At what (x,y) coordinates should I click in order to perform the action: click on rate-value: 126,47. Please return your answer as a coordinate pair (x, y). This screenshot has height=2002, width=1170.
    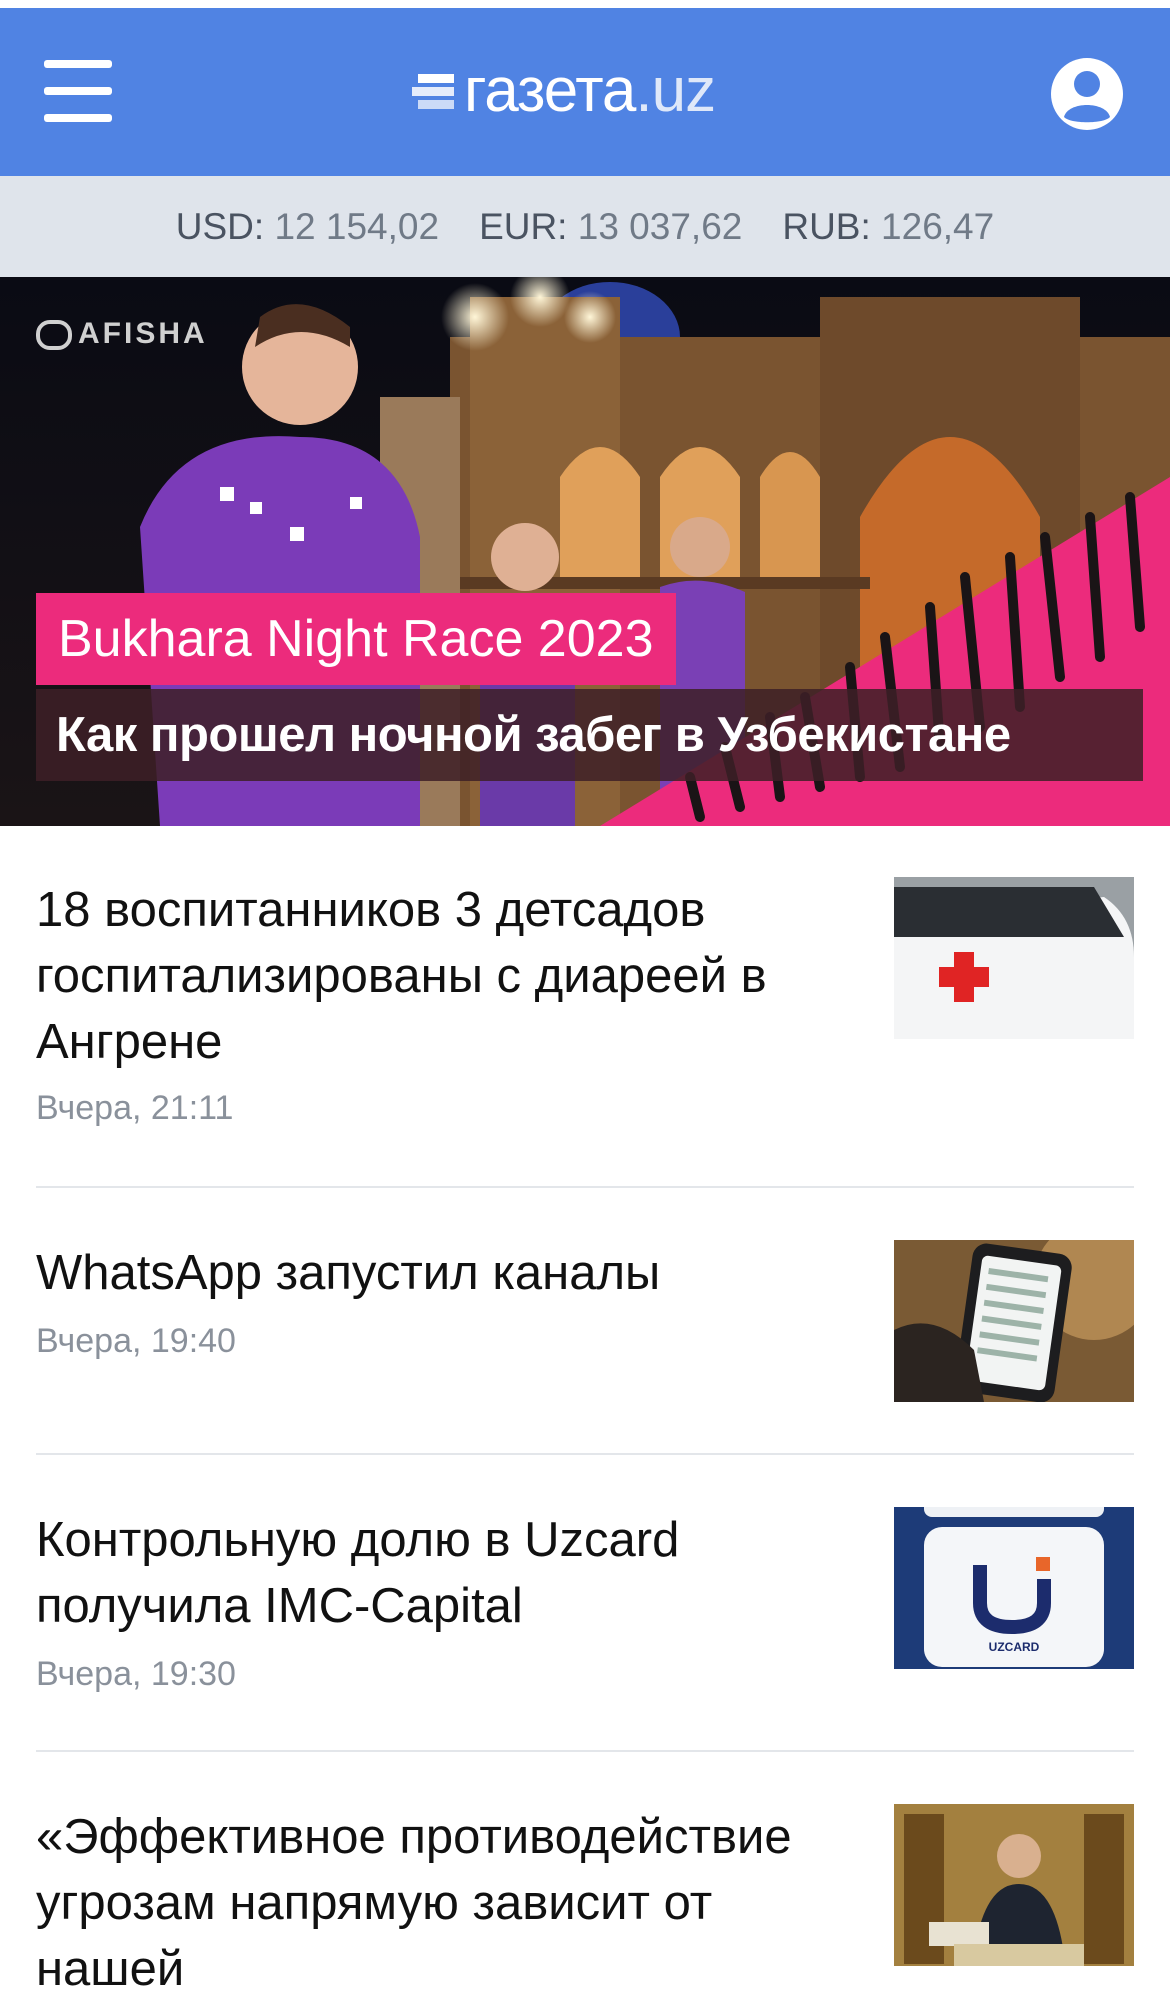
    Looking at the image, I should click on (938, 226).